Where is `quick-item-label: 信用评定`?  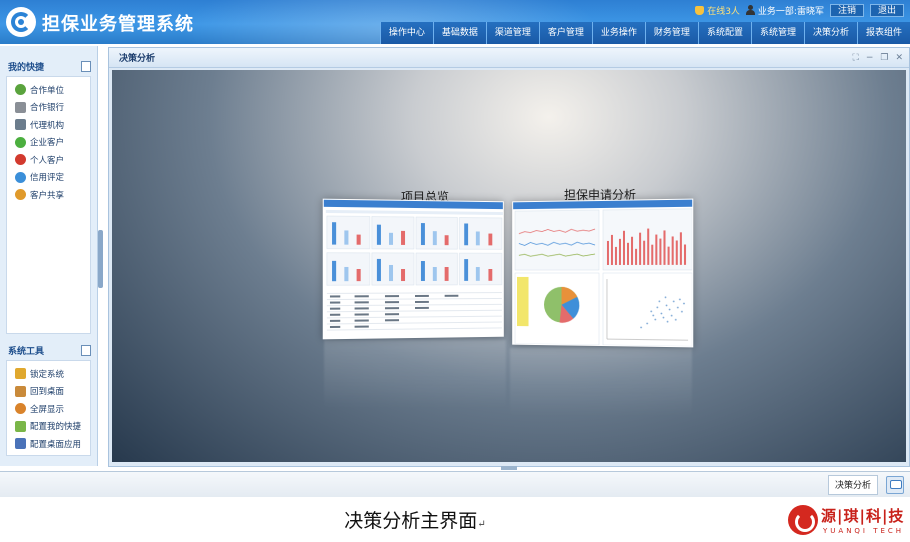 quick-item-label: 信用评定 is located at coordinates (47, 177).